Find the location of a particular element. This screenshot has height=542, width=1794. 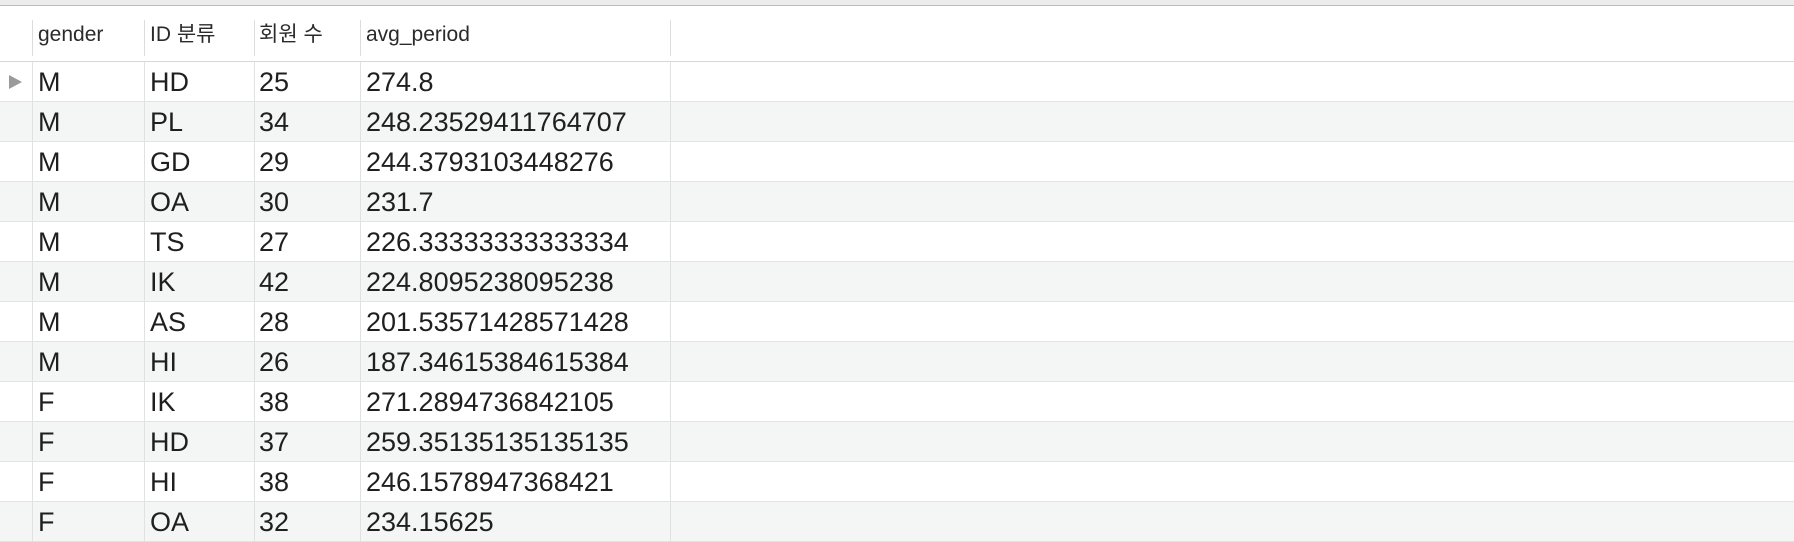

cell-id-category: AS is located at coordinates (168, 322).